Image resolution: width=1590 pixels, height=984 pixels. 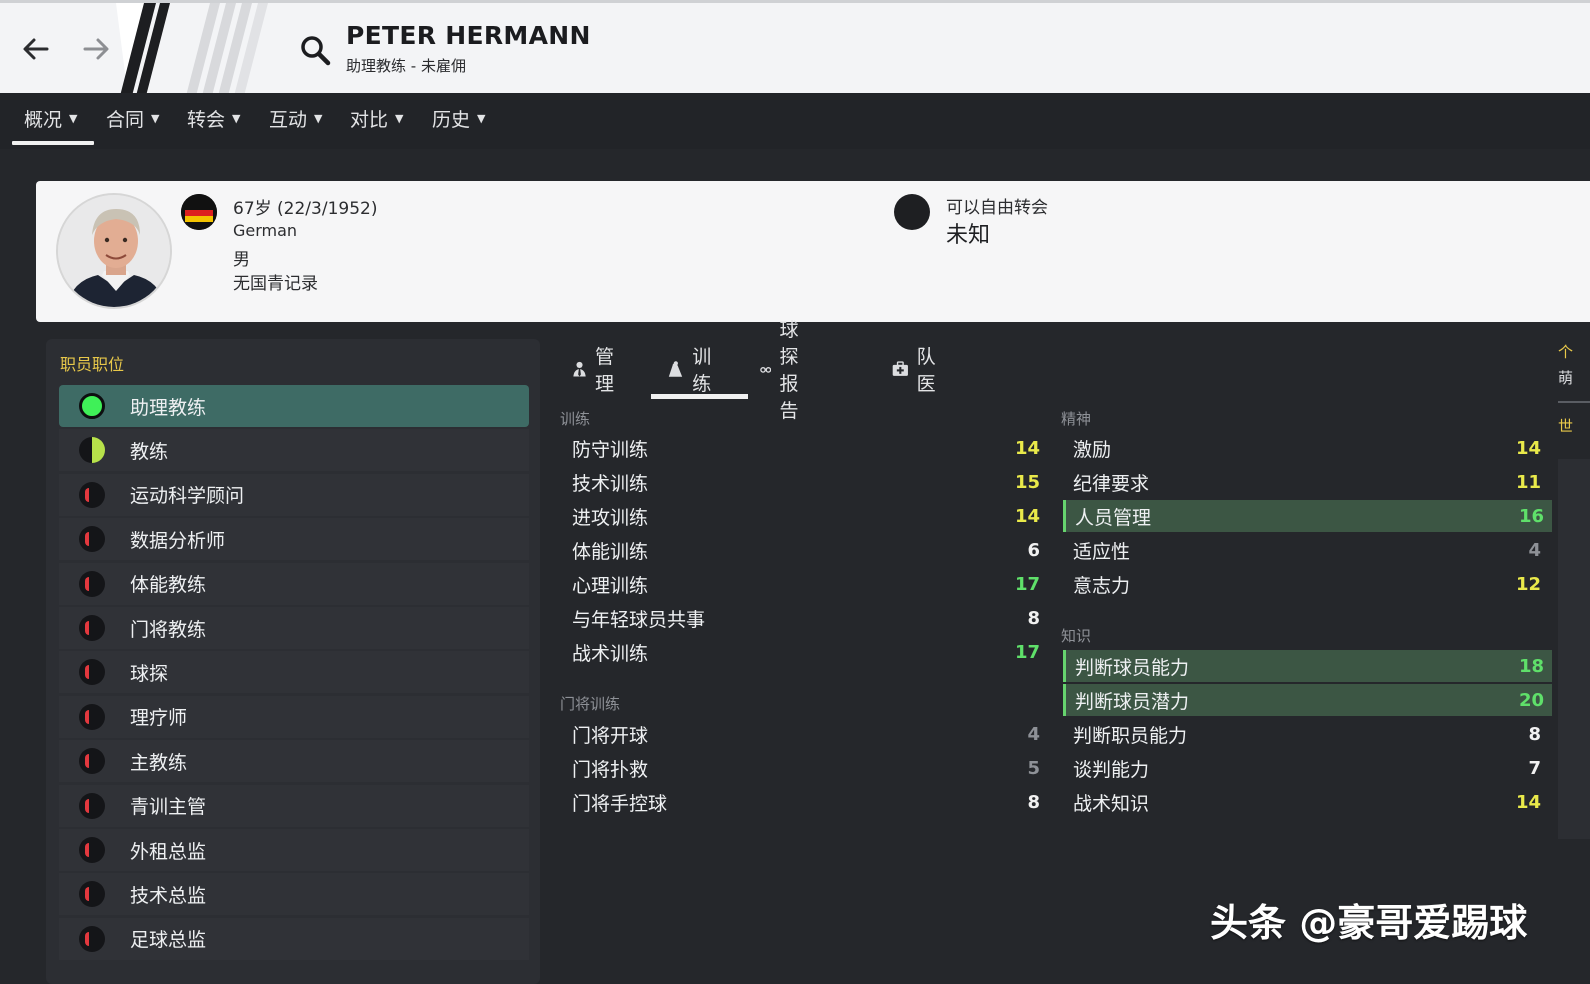 What do you see at coordinates (213, 118) in the screenshot?
I see `tab-transfer: 转会 ▼` at bounding box center [213, 118].